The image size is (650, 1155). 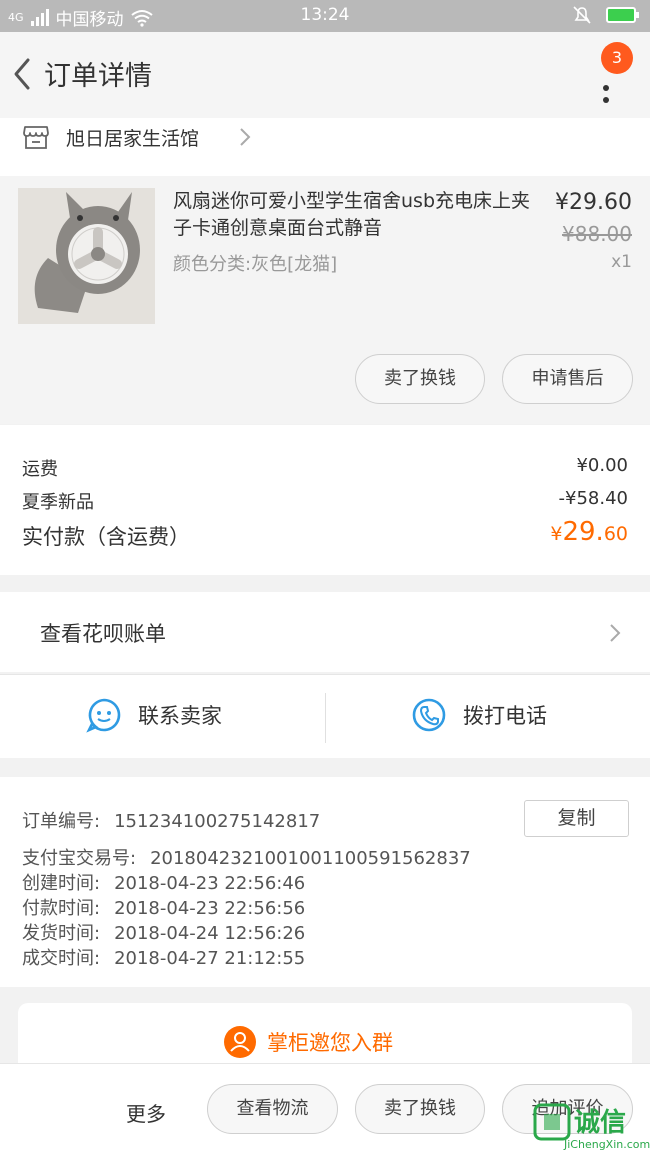 I want to click on phone-icon, so click(x=429, y=715).